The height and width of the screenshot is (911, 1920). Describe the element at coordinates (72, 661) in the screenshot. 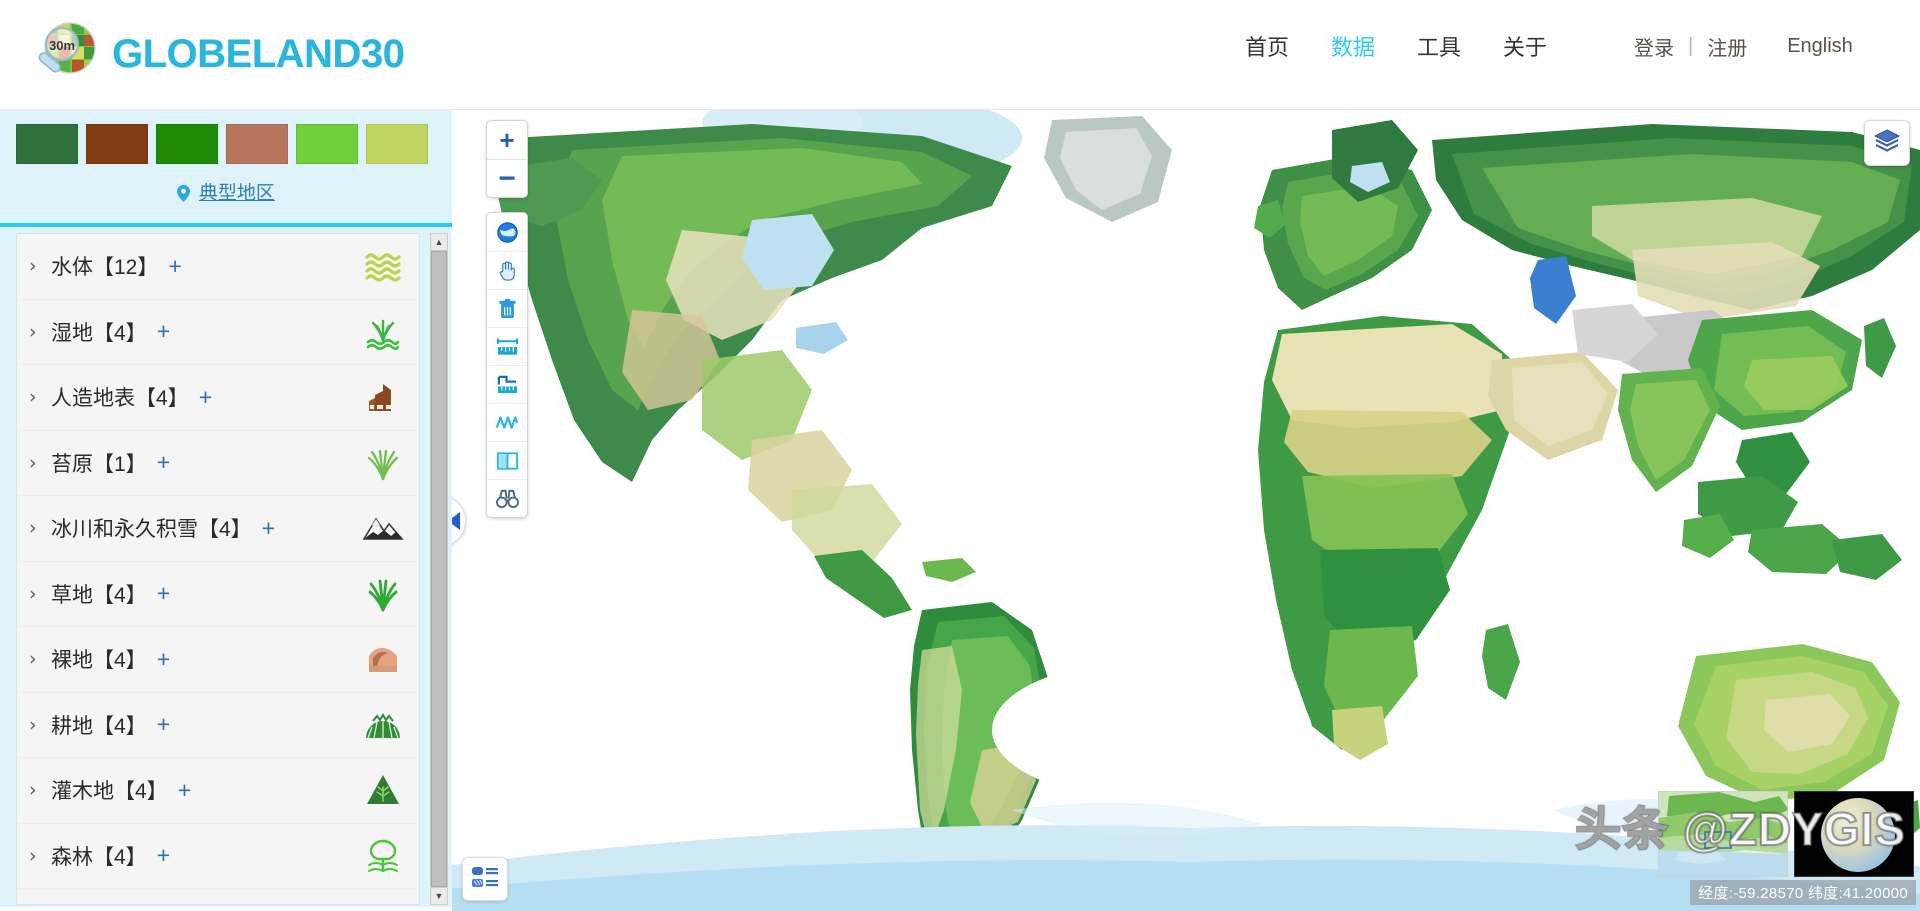

I see `category-label: 裸地` at that location.